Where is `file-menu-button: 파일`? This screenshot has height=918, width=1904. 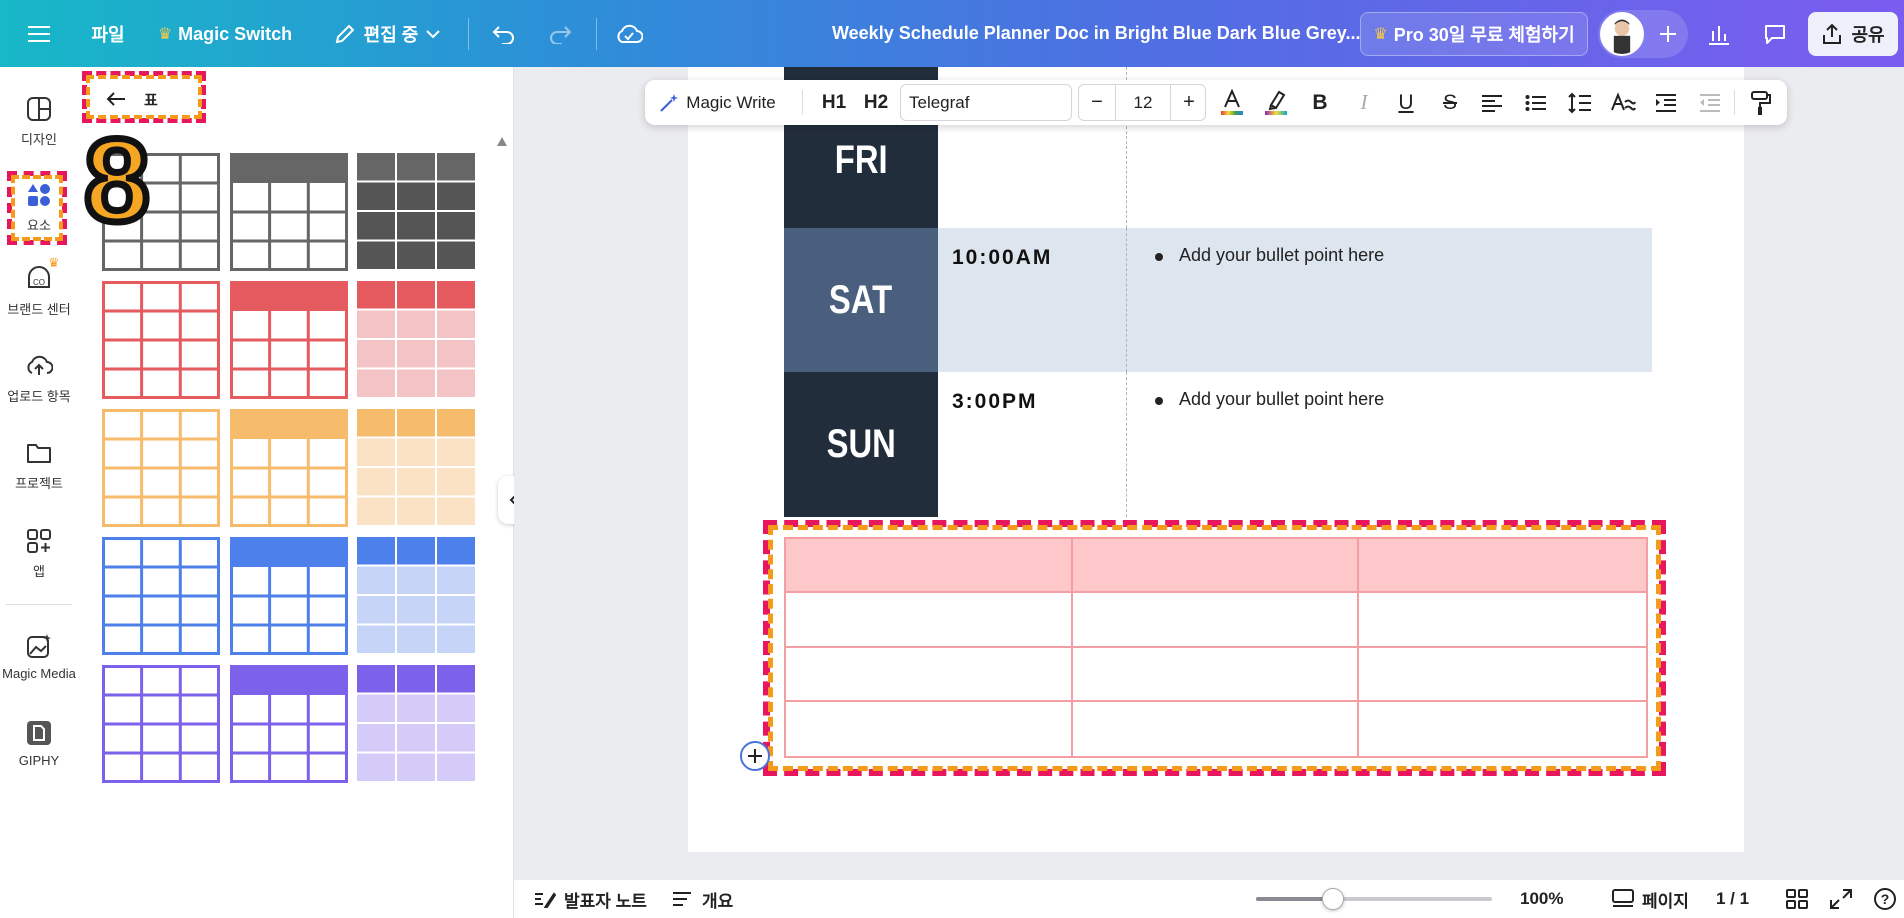
file-menu-button: 파일 is located at coordinates (108, 34).